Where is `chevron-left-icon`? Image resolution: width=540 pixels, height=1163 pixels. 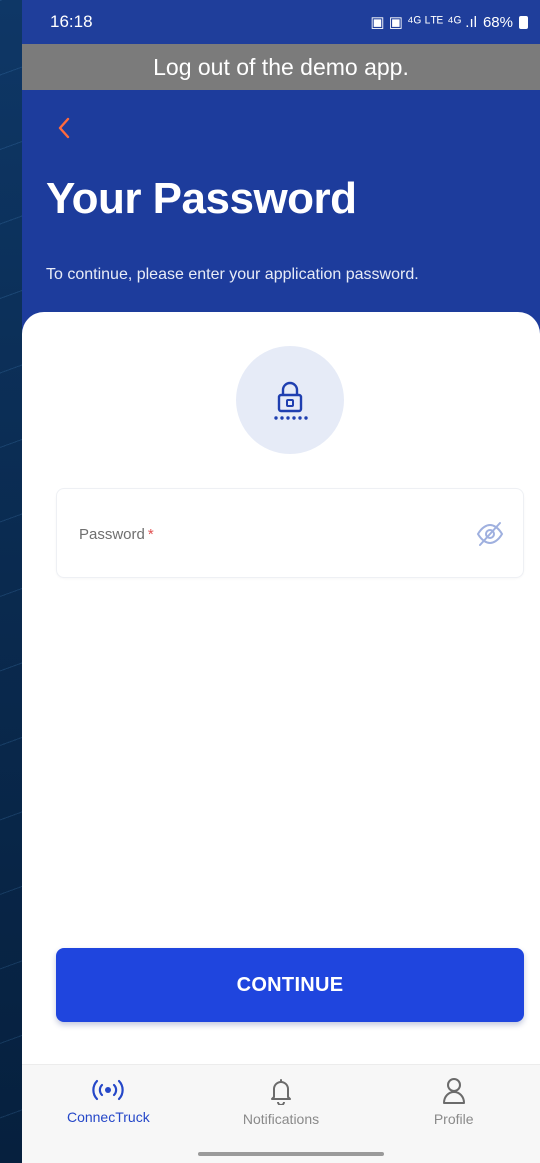
chevron-left-icon is located at coordinates (64, 128).